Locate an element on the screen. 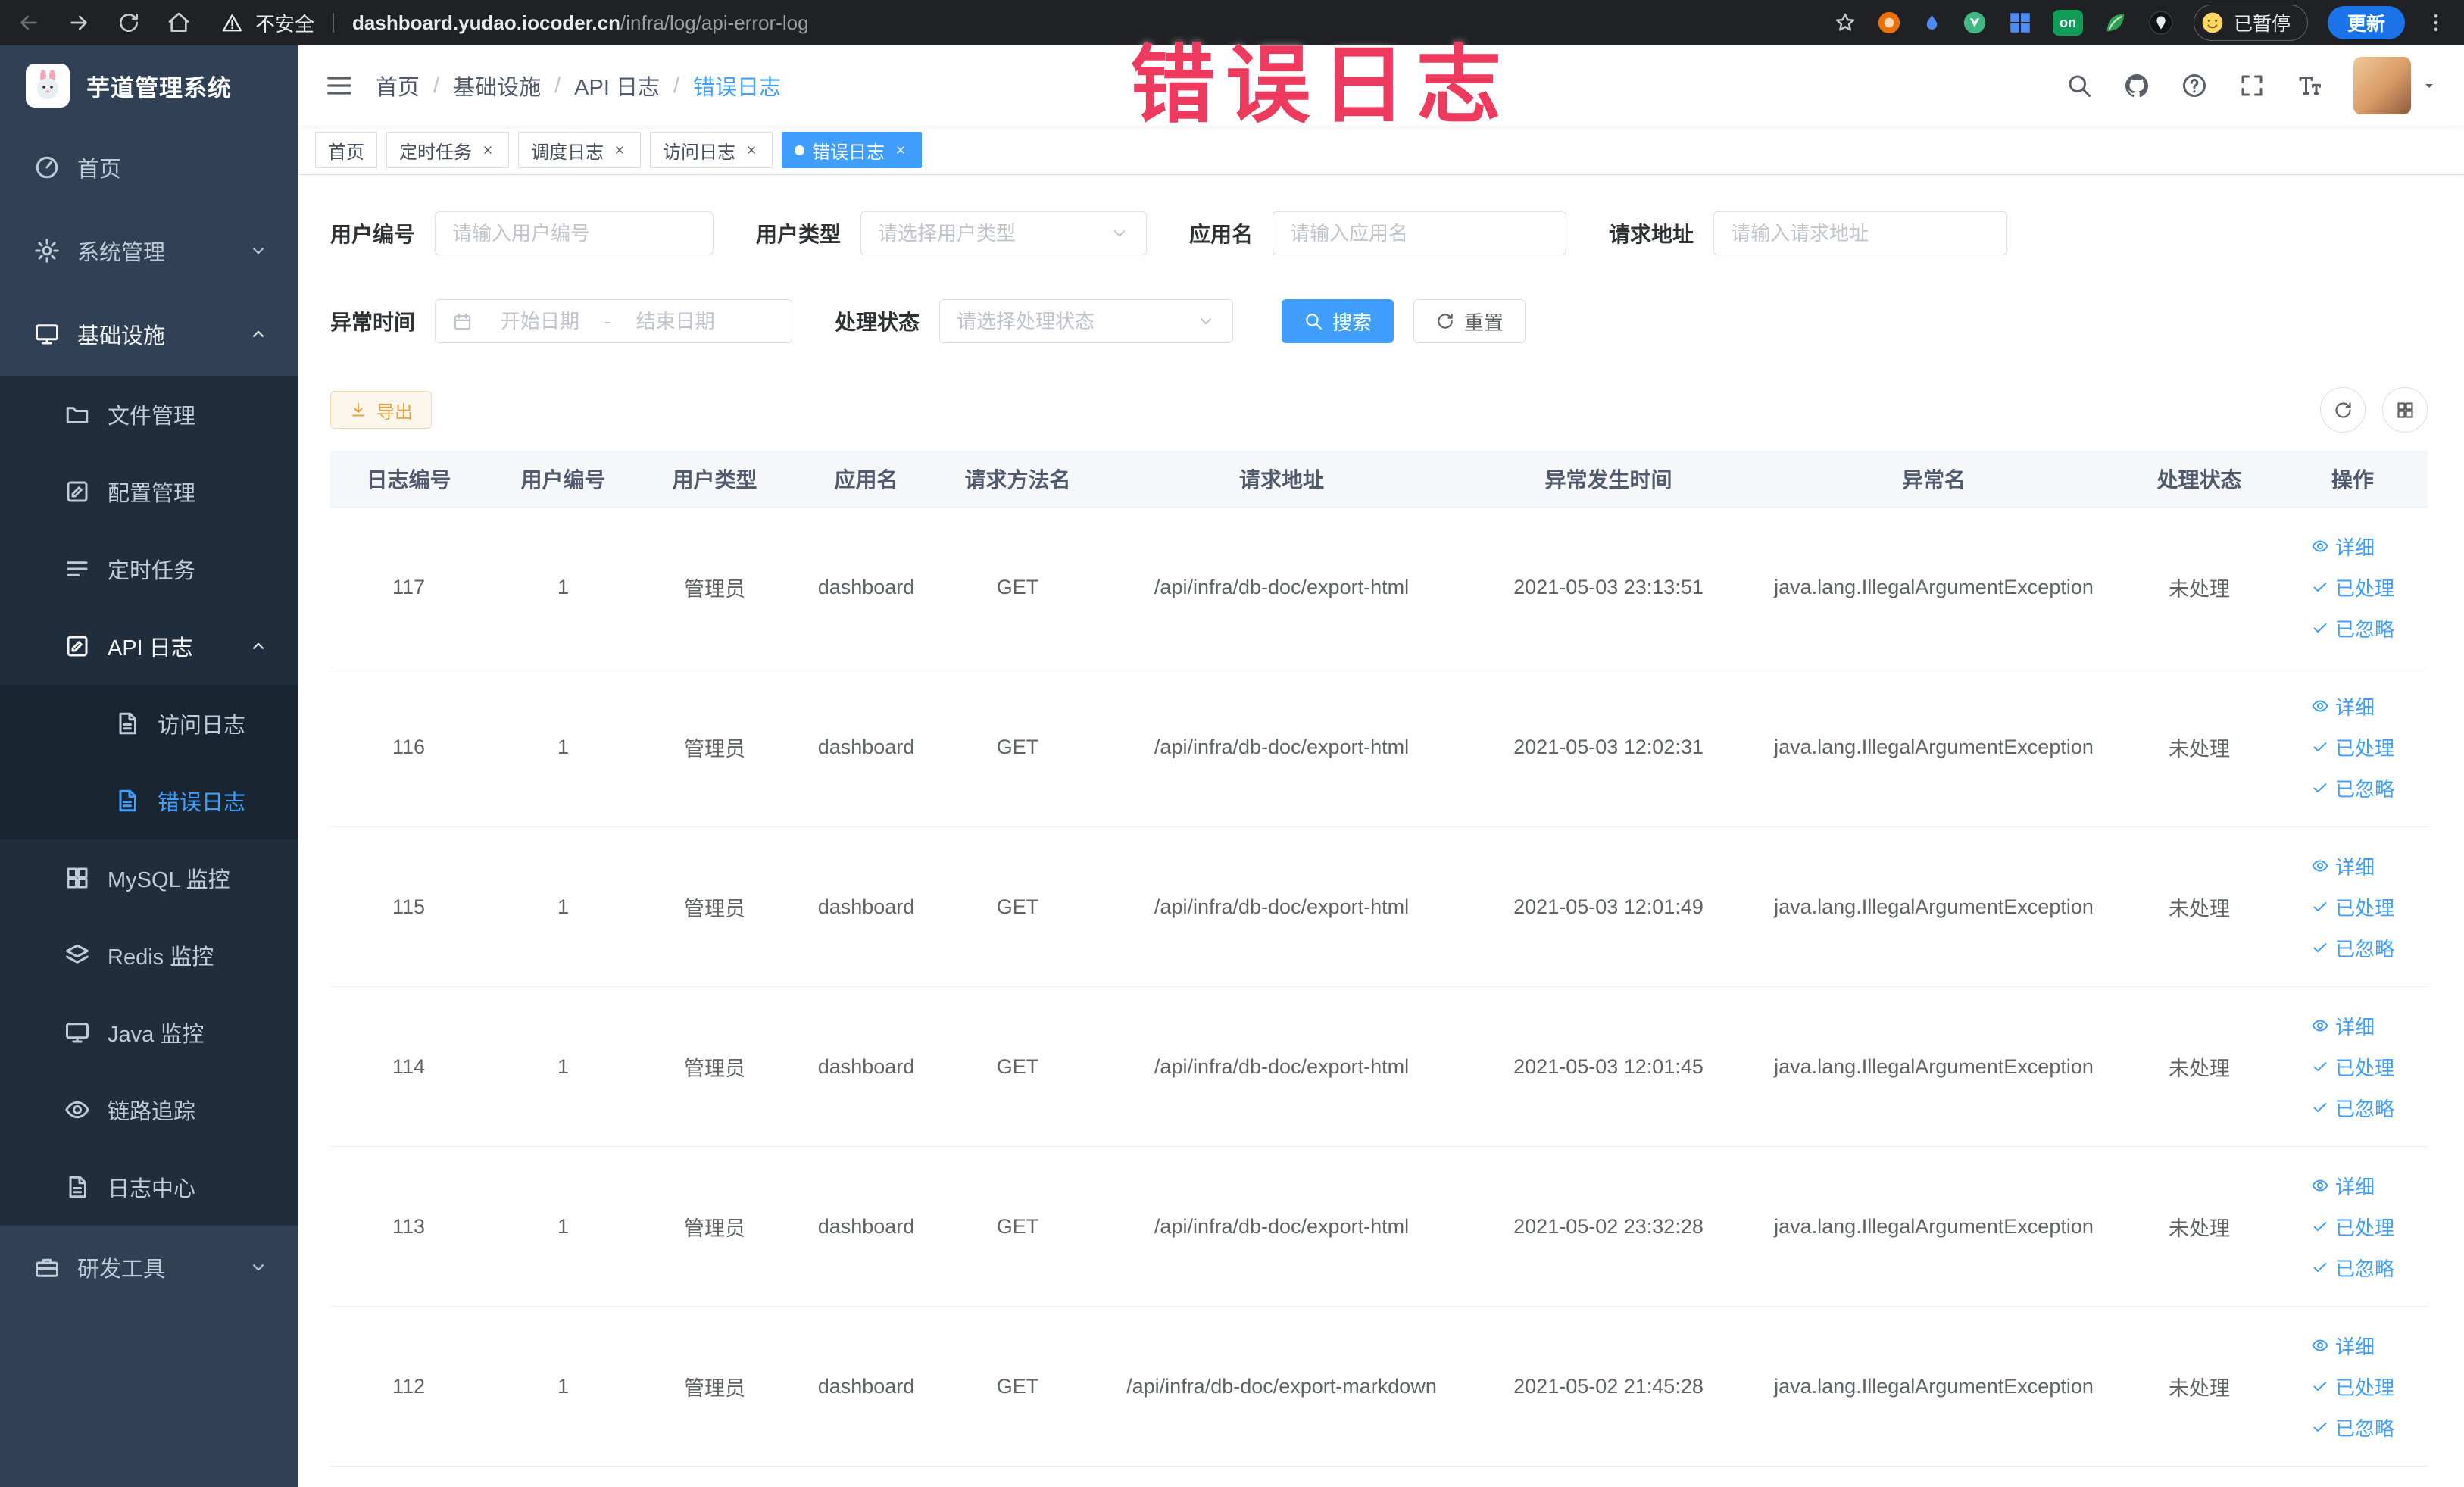 The height and width of the screenshot is (1487, 2464). eye-icon is located at coordinates (2320, 706).